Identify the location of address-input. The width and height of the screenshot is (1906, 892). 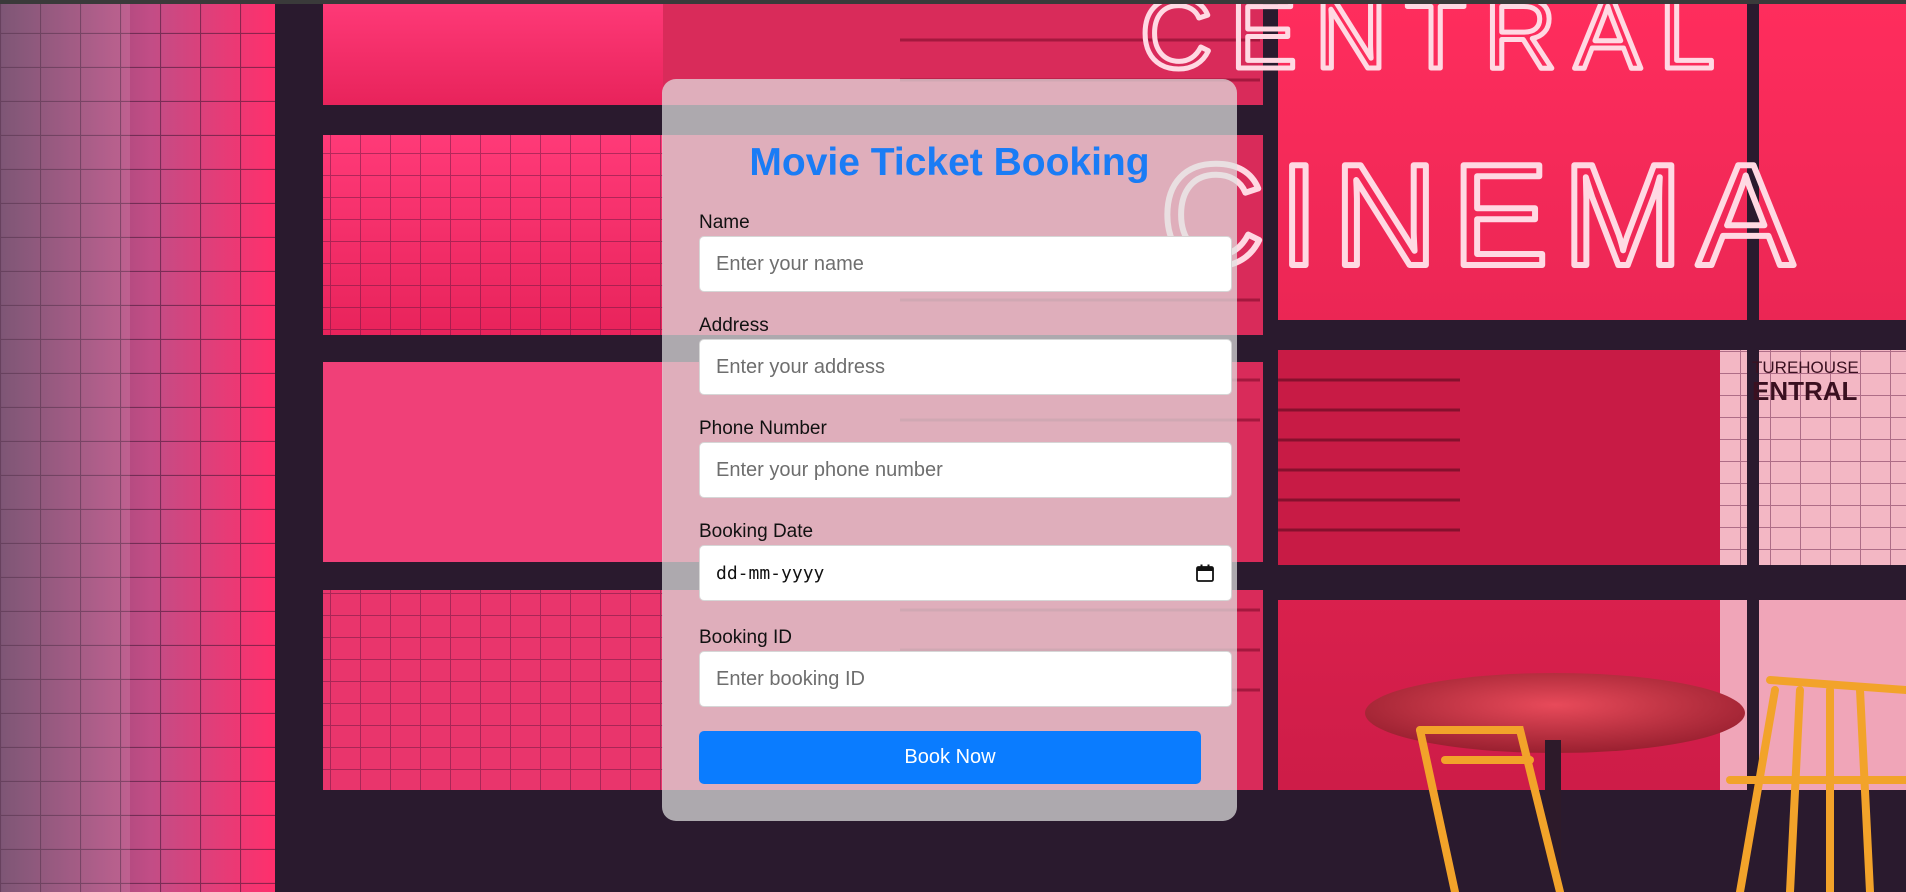
(965, 367).